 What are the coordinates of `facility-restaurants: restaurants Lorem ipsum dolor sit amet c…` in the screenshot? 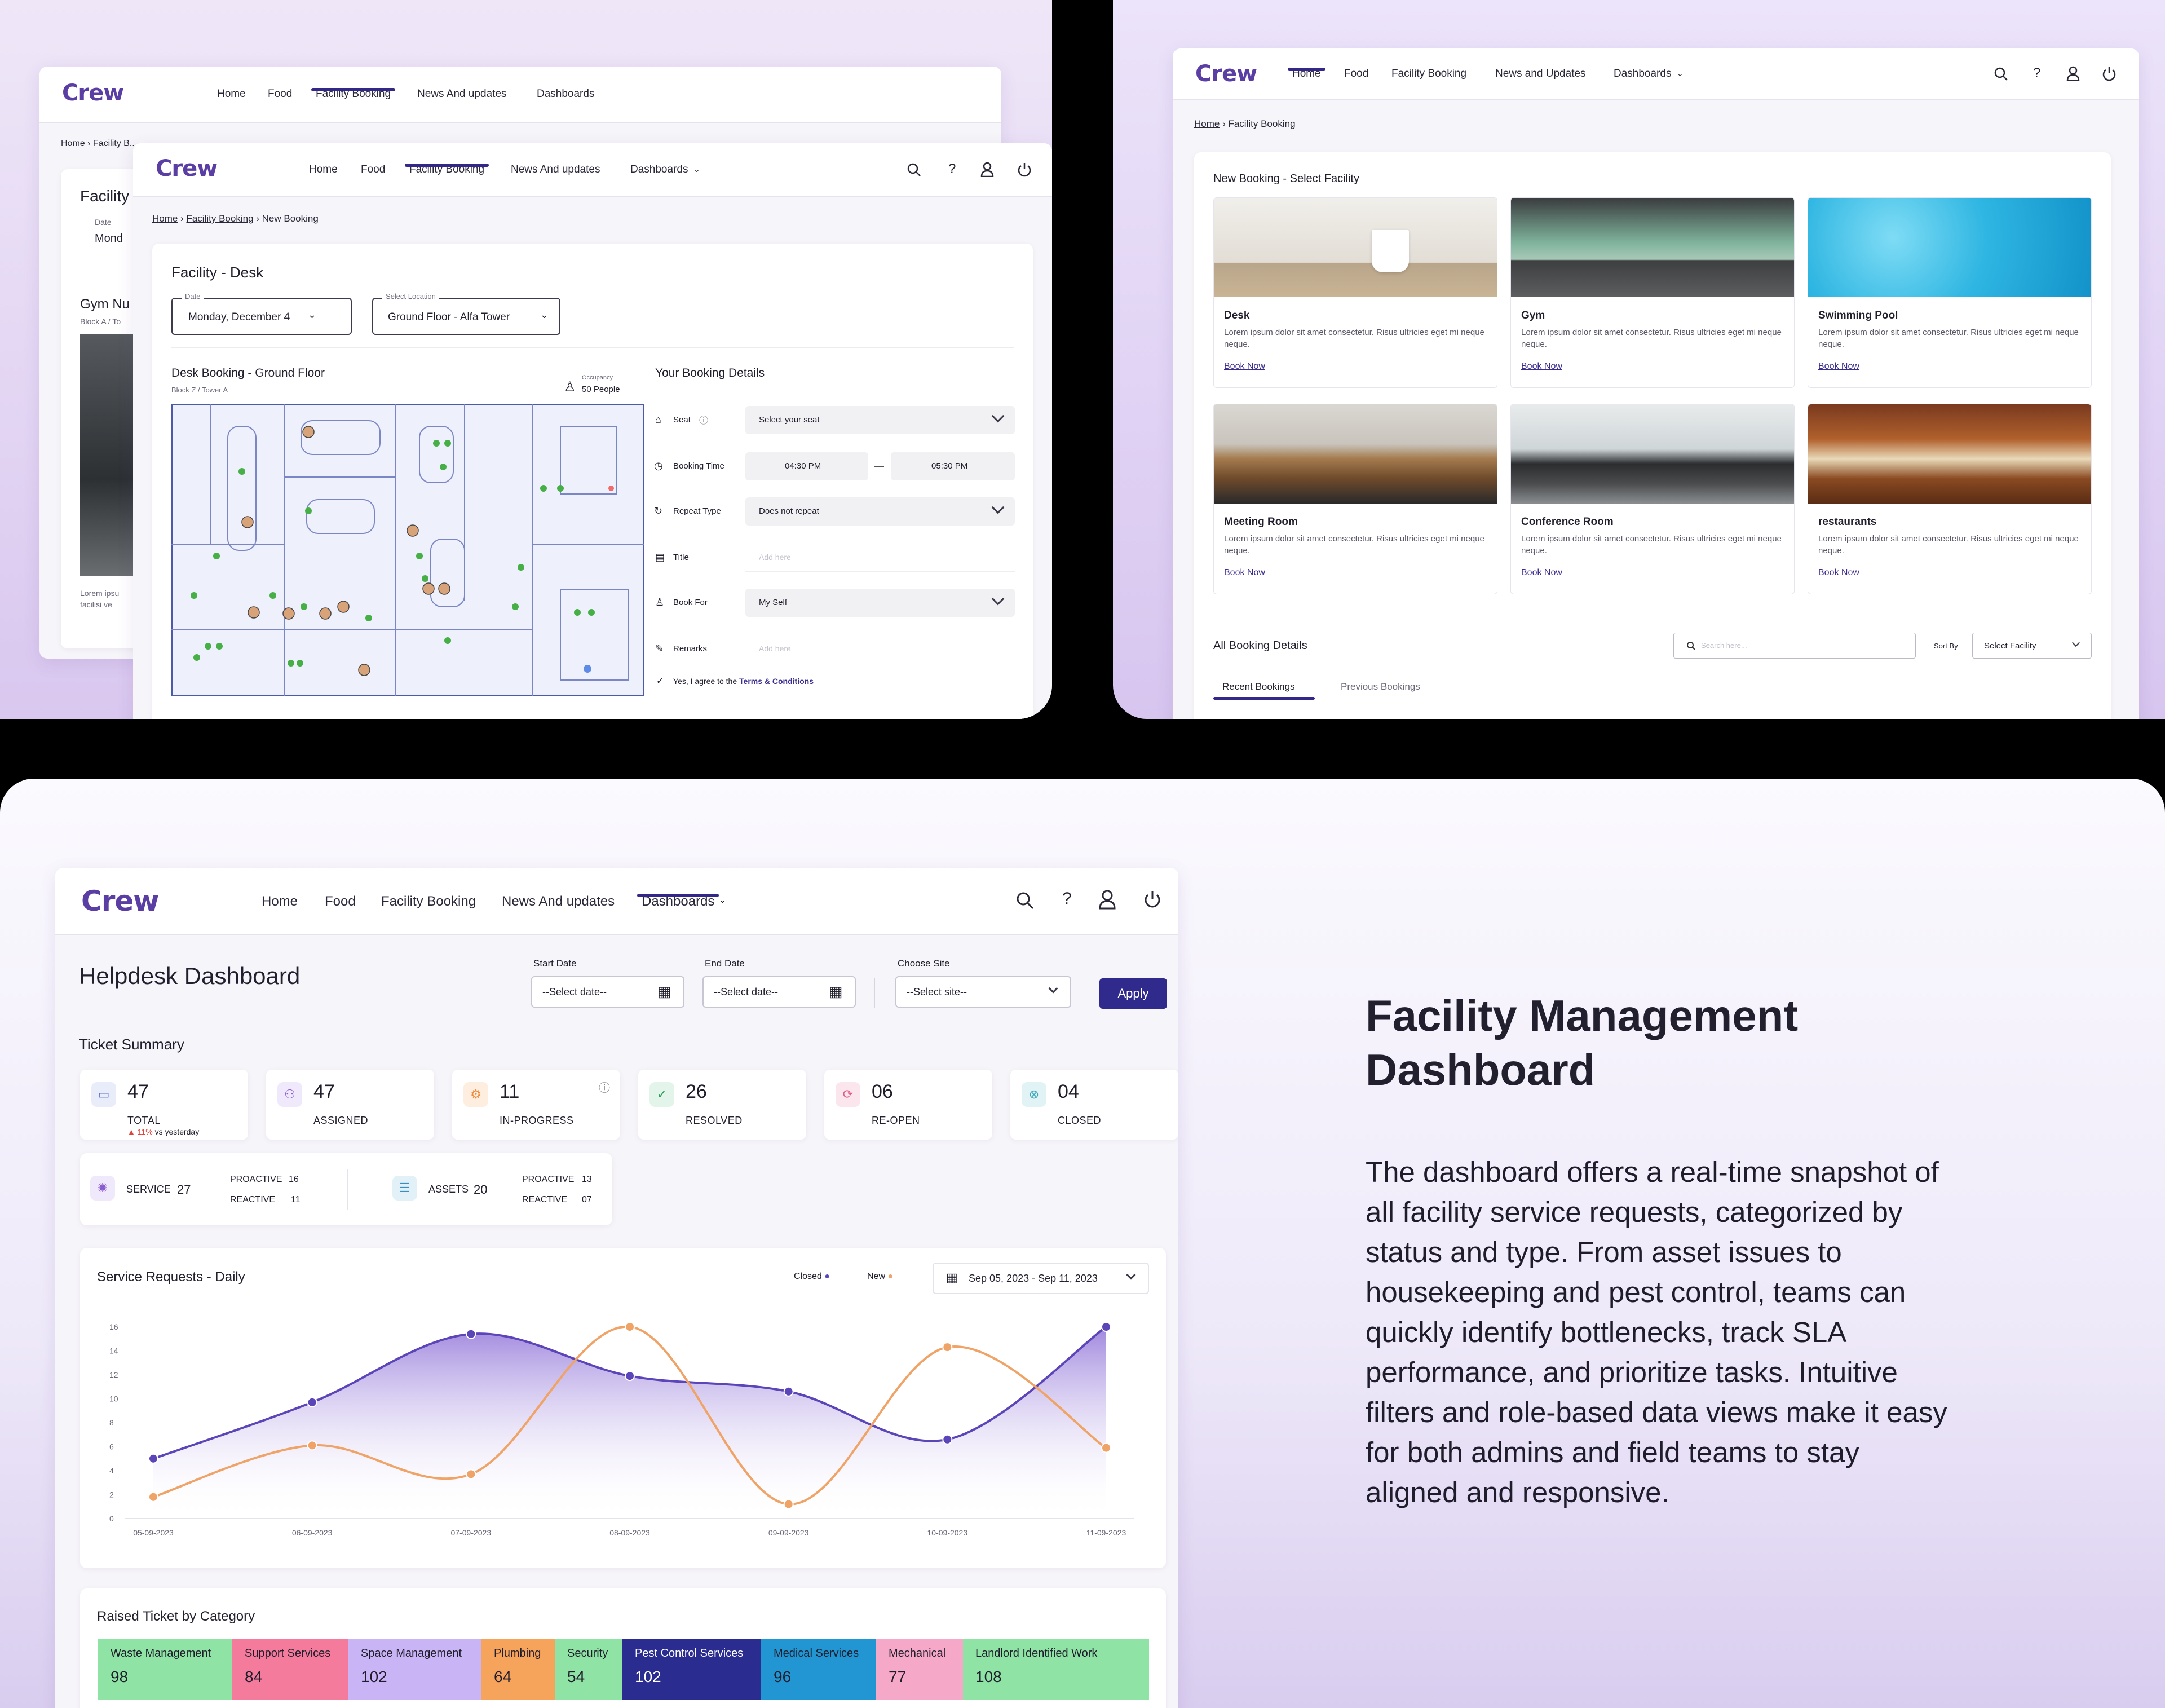 It's located at (1950, 499).